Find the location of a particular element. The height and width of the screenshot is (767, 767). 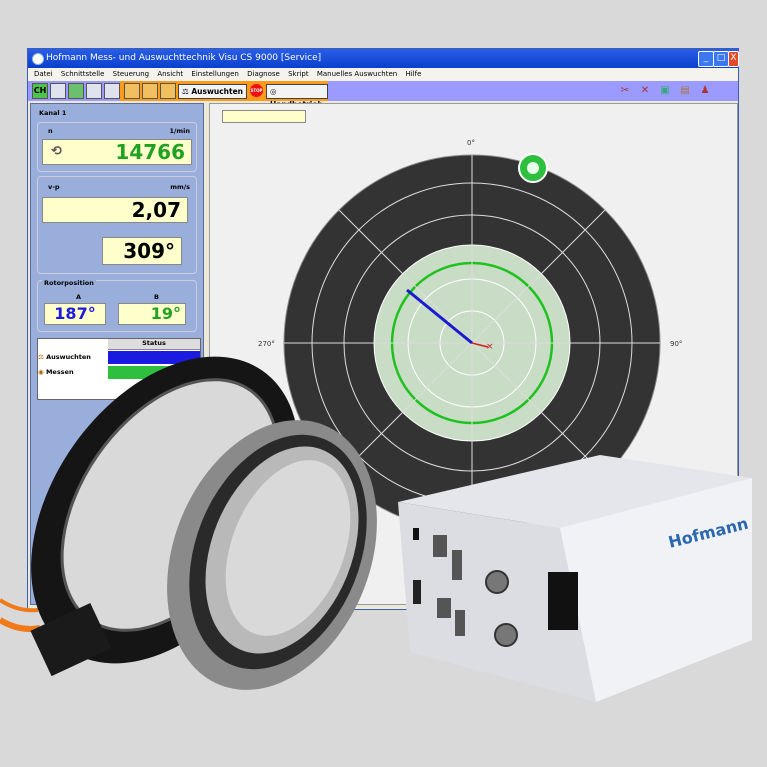

reference-marker: × is located at coordinates (490, 347).